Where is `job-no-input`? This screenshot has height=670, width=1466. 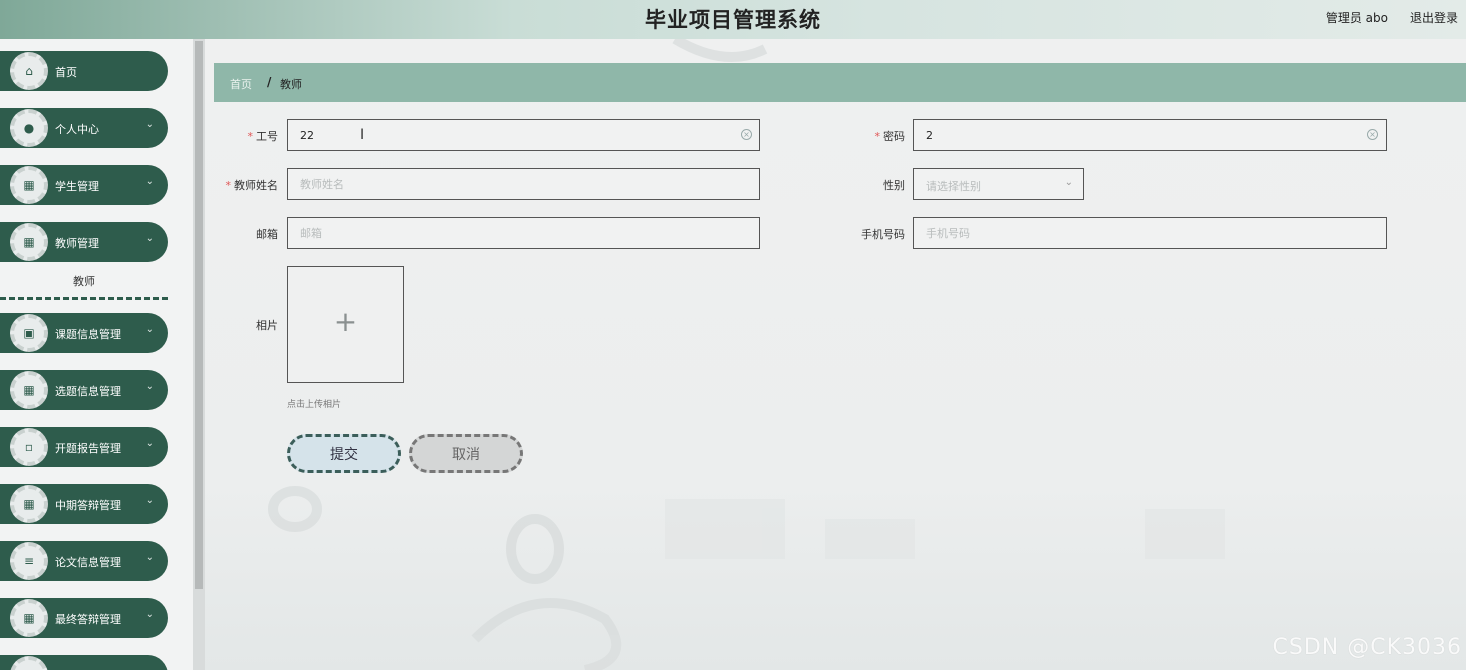 job-no-input is located at coordinates (523, 135).